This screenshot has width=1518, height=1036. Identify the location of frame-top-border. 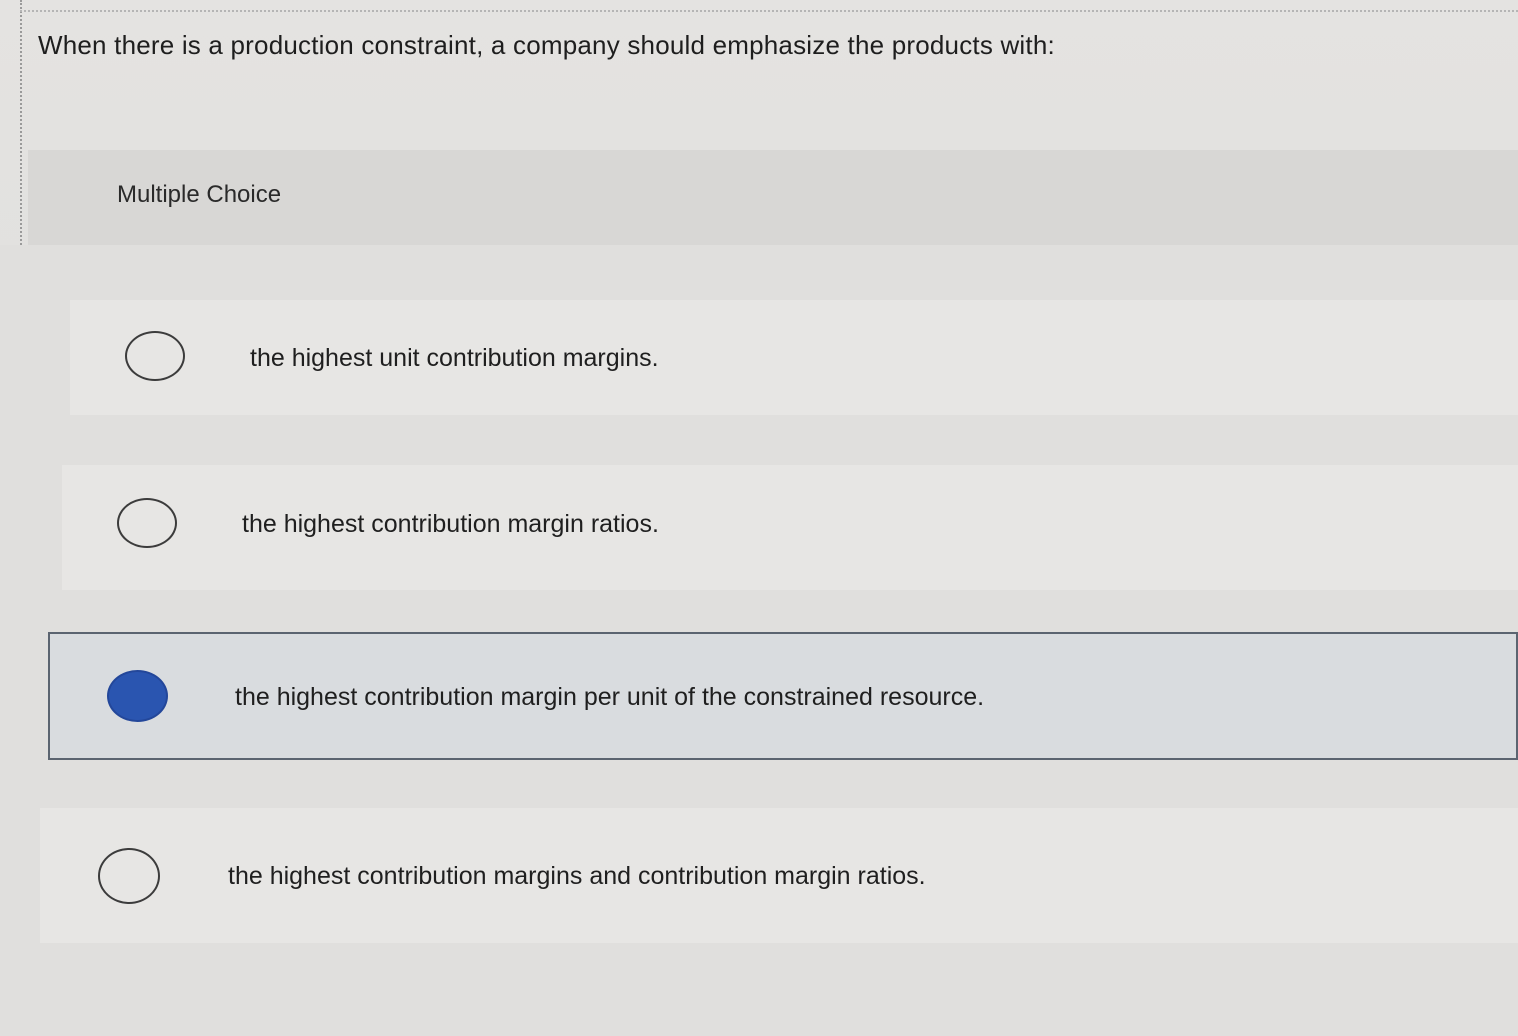
(769, 11).